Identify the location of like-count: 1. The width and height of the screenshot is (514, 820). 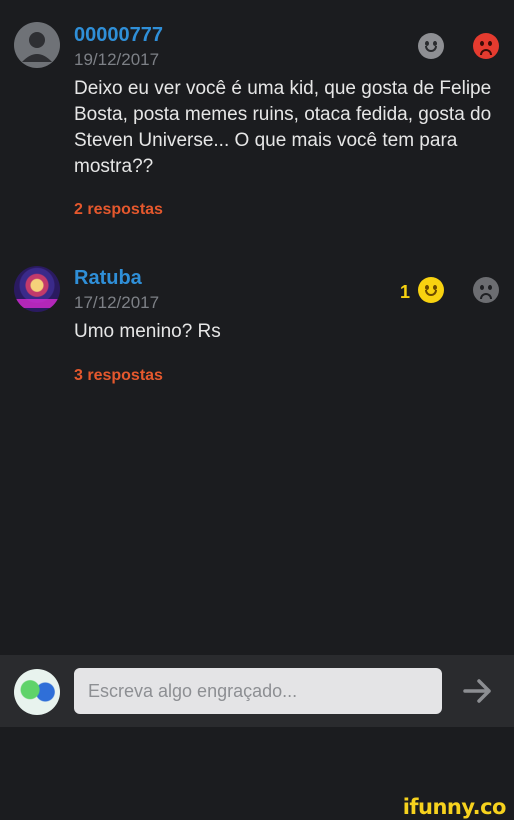
(405, 292).